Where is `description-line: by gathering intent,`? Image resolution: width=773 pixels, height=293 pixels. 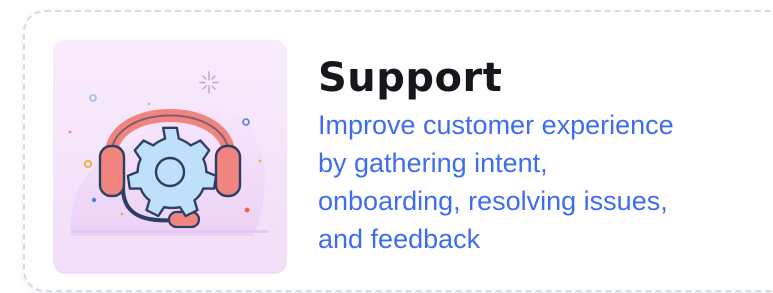
description-line: by gathering intent, is located at coordinates (433, 163).